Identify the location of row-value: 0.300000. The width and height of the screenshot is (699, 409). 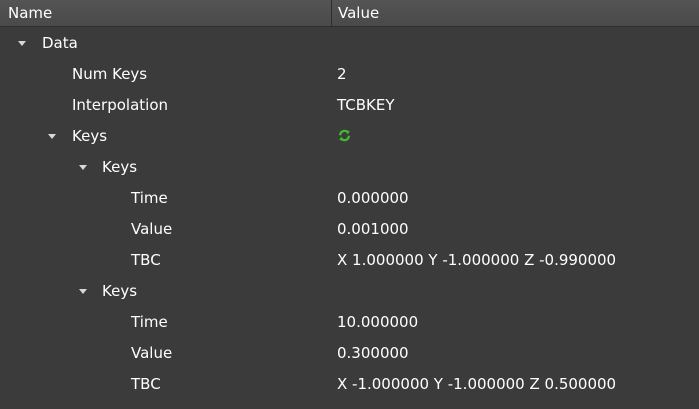
(373, 353).